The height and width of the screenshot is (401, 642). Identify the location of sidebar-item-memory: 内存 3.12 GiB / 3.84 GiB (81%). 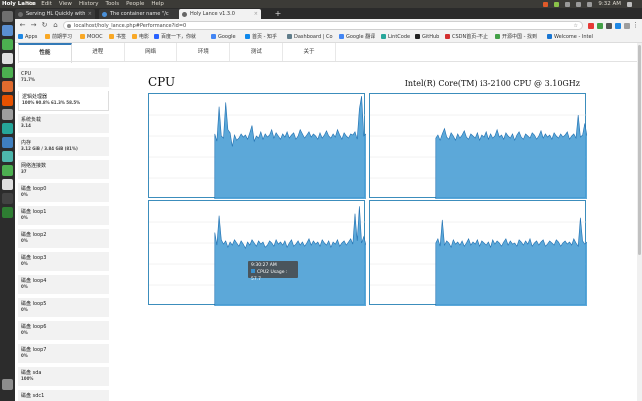
(63, 147).